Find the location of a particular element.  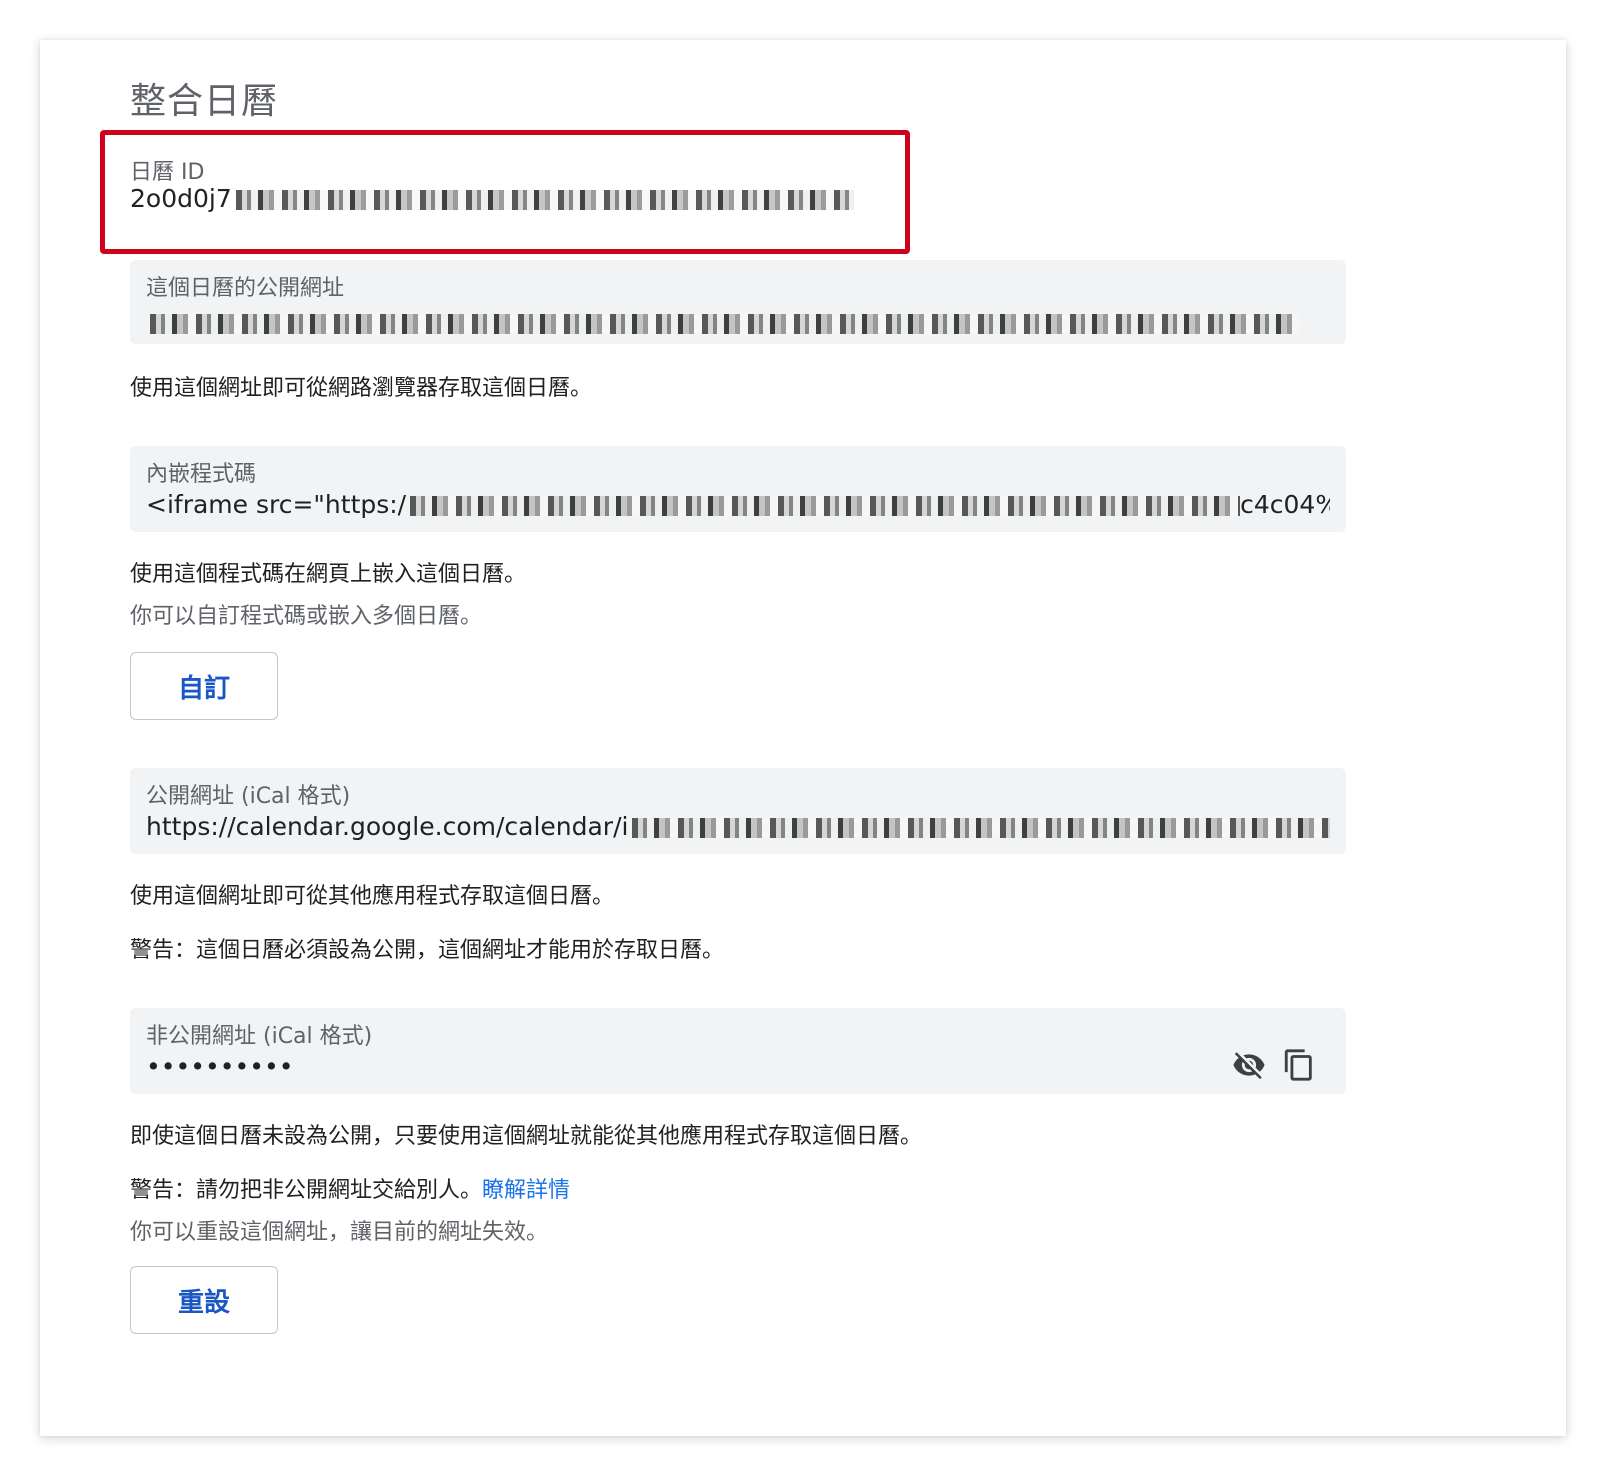

embed-code-description: 使用這個程式碼在網頁上嵌入這個日曆。 is located at coordinates (328, 574).